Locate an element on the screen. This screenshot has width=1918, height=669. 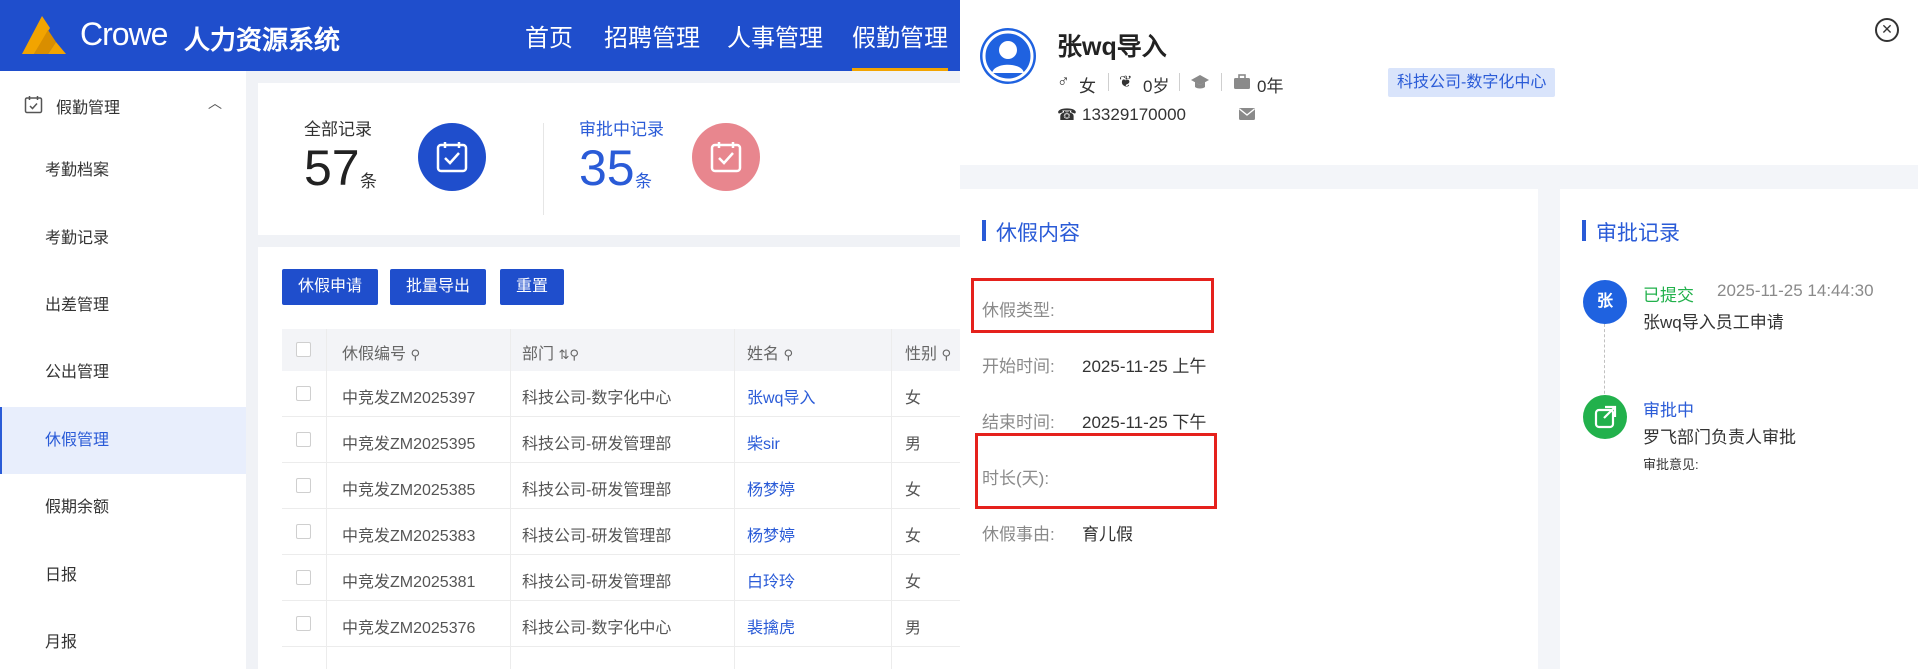
sidebar-item-official-outing: 公出管理 is located at coordinates (123, 372).